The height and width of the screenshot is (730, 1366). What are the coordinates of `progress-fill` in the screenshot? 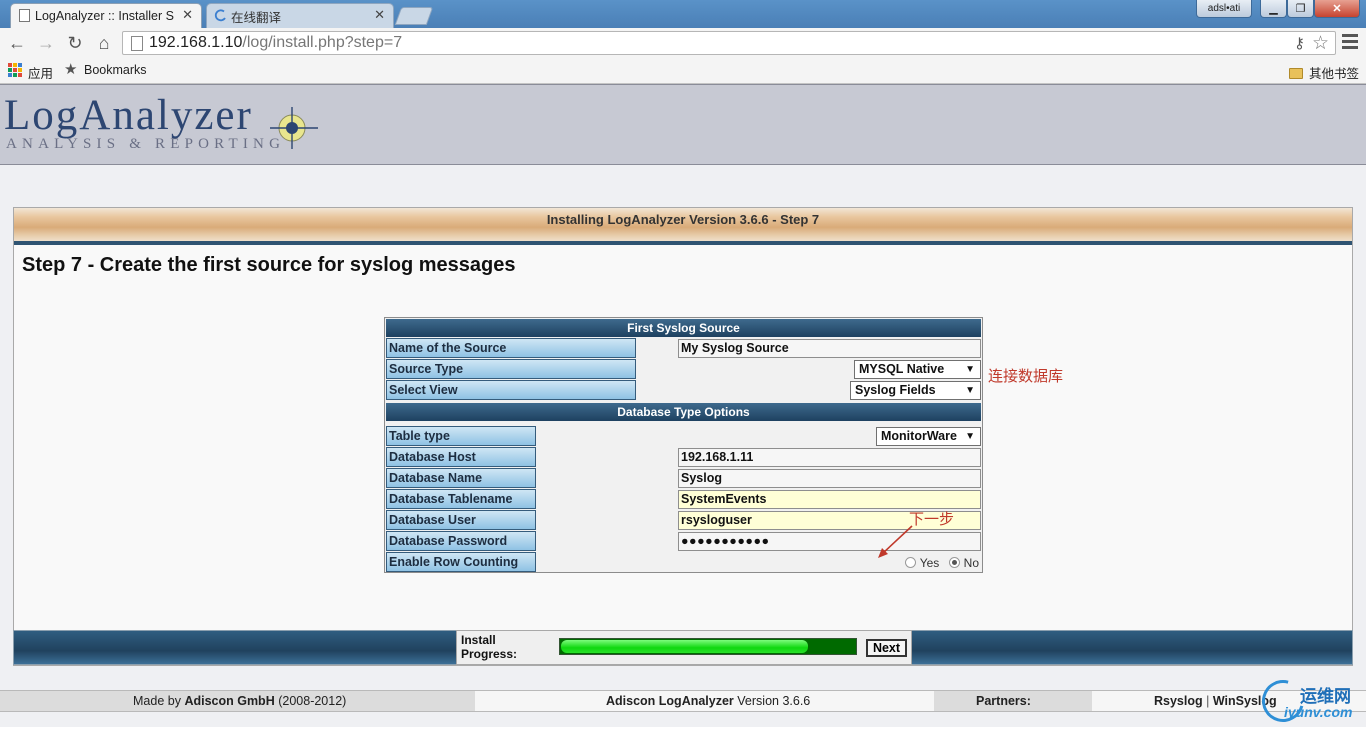 It's located at (684, 646).